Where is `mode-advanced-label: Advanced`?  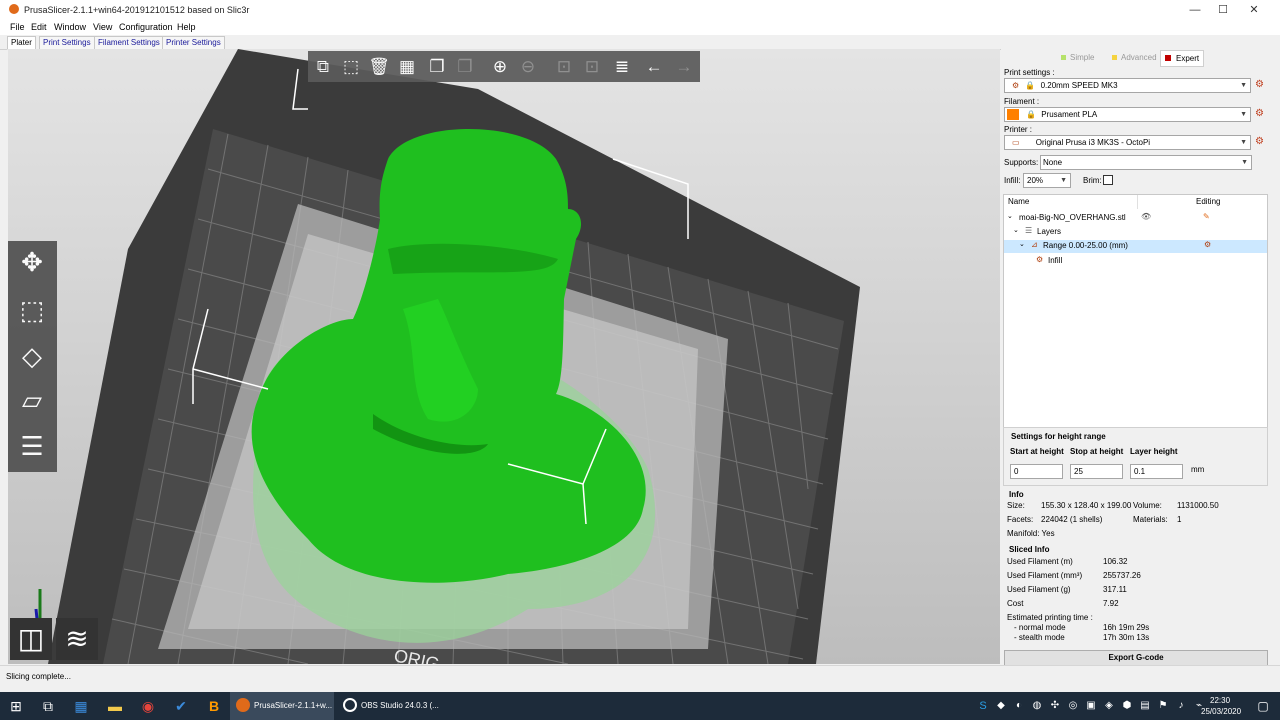 mode-advanced-label: Advanced is located at coordinates (1139, 57).